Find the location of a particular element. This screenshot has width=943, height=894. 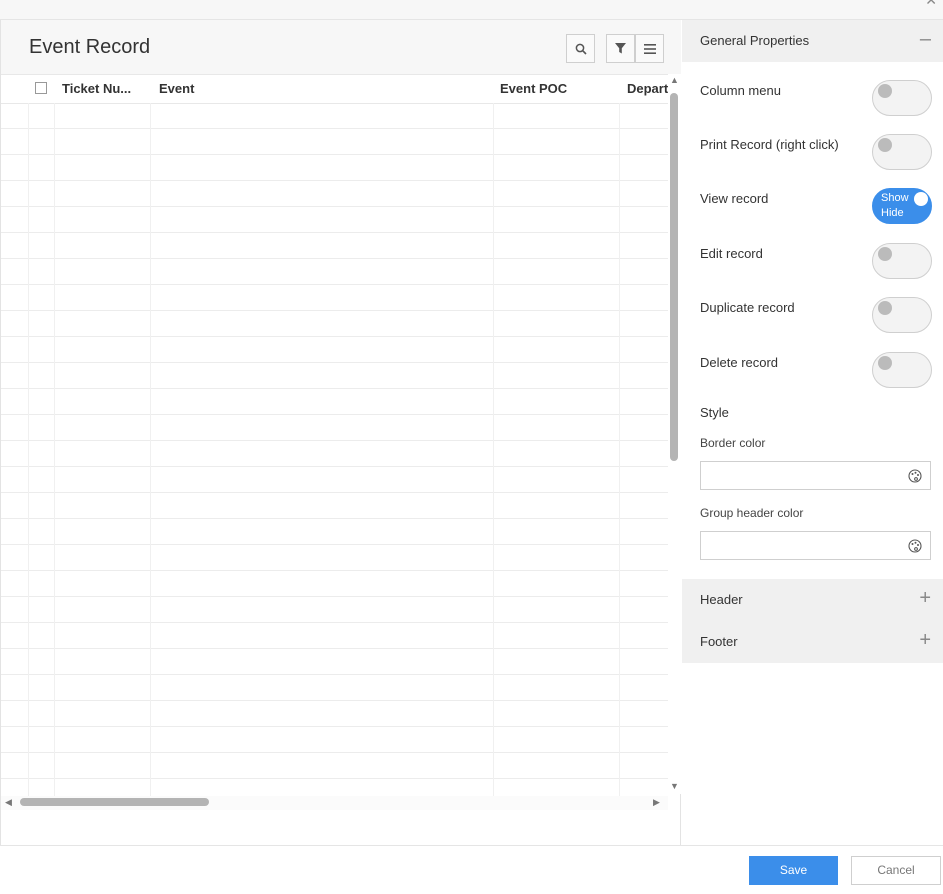

delete-record-toggle is located at coordinates (902, 370).